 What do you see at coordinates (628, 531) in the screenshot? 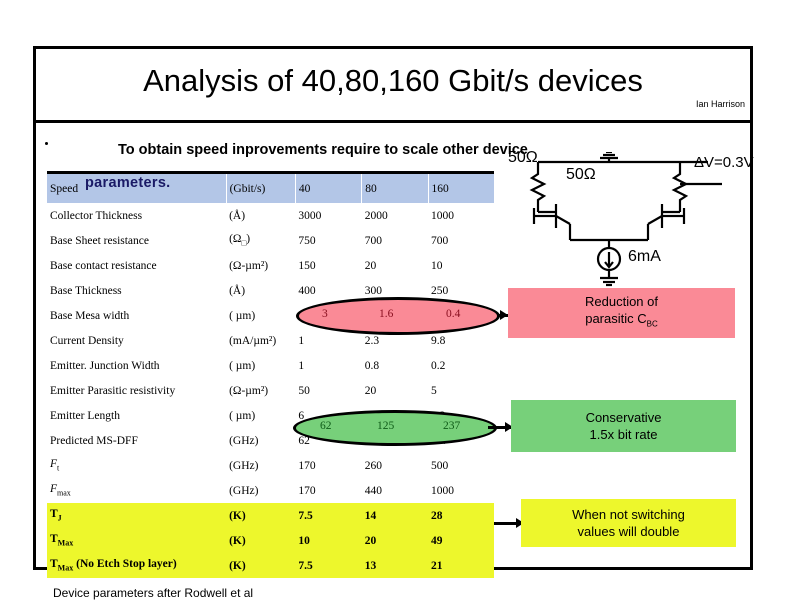
I see `callout-yellow-line2: values will double` at bounding box center [628, 531].